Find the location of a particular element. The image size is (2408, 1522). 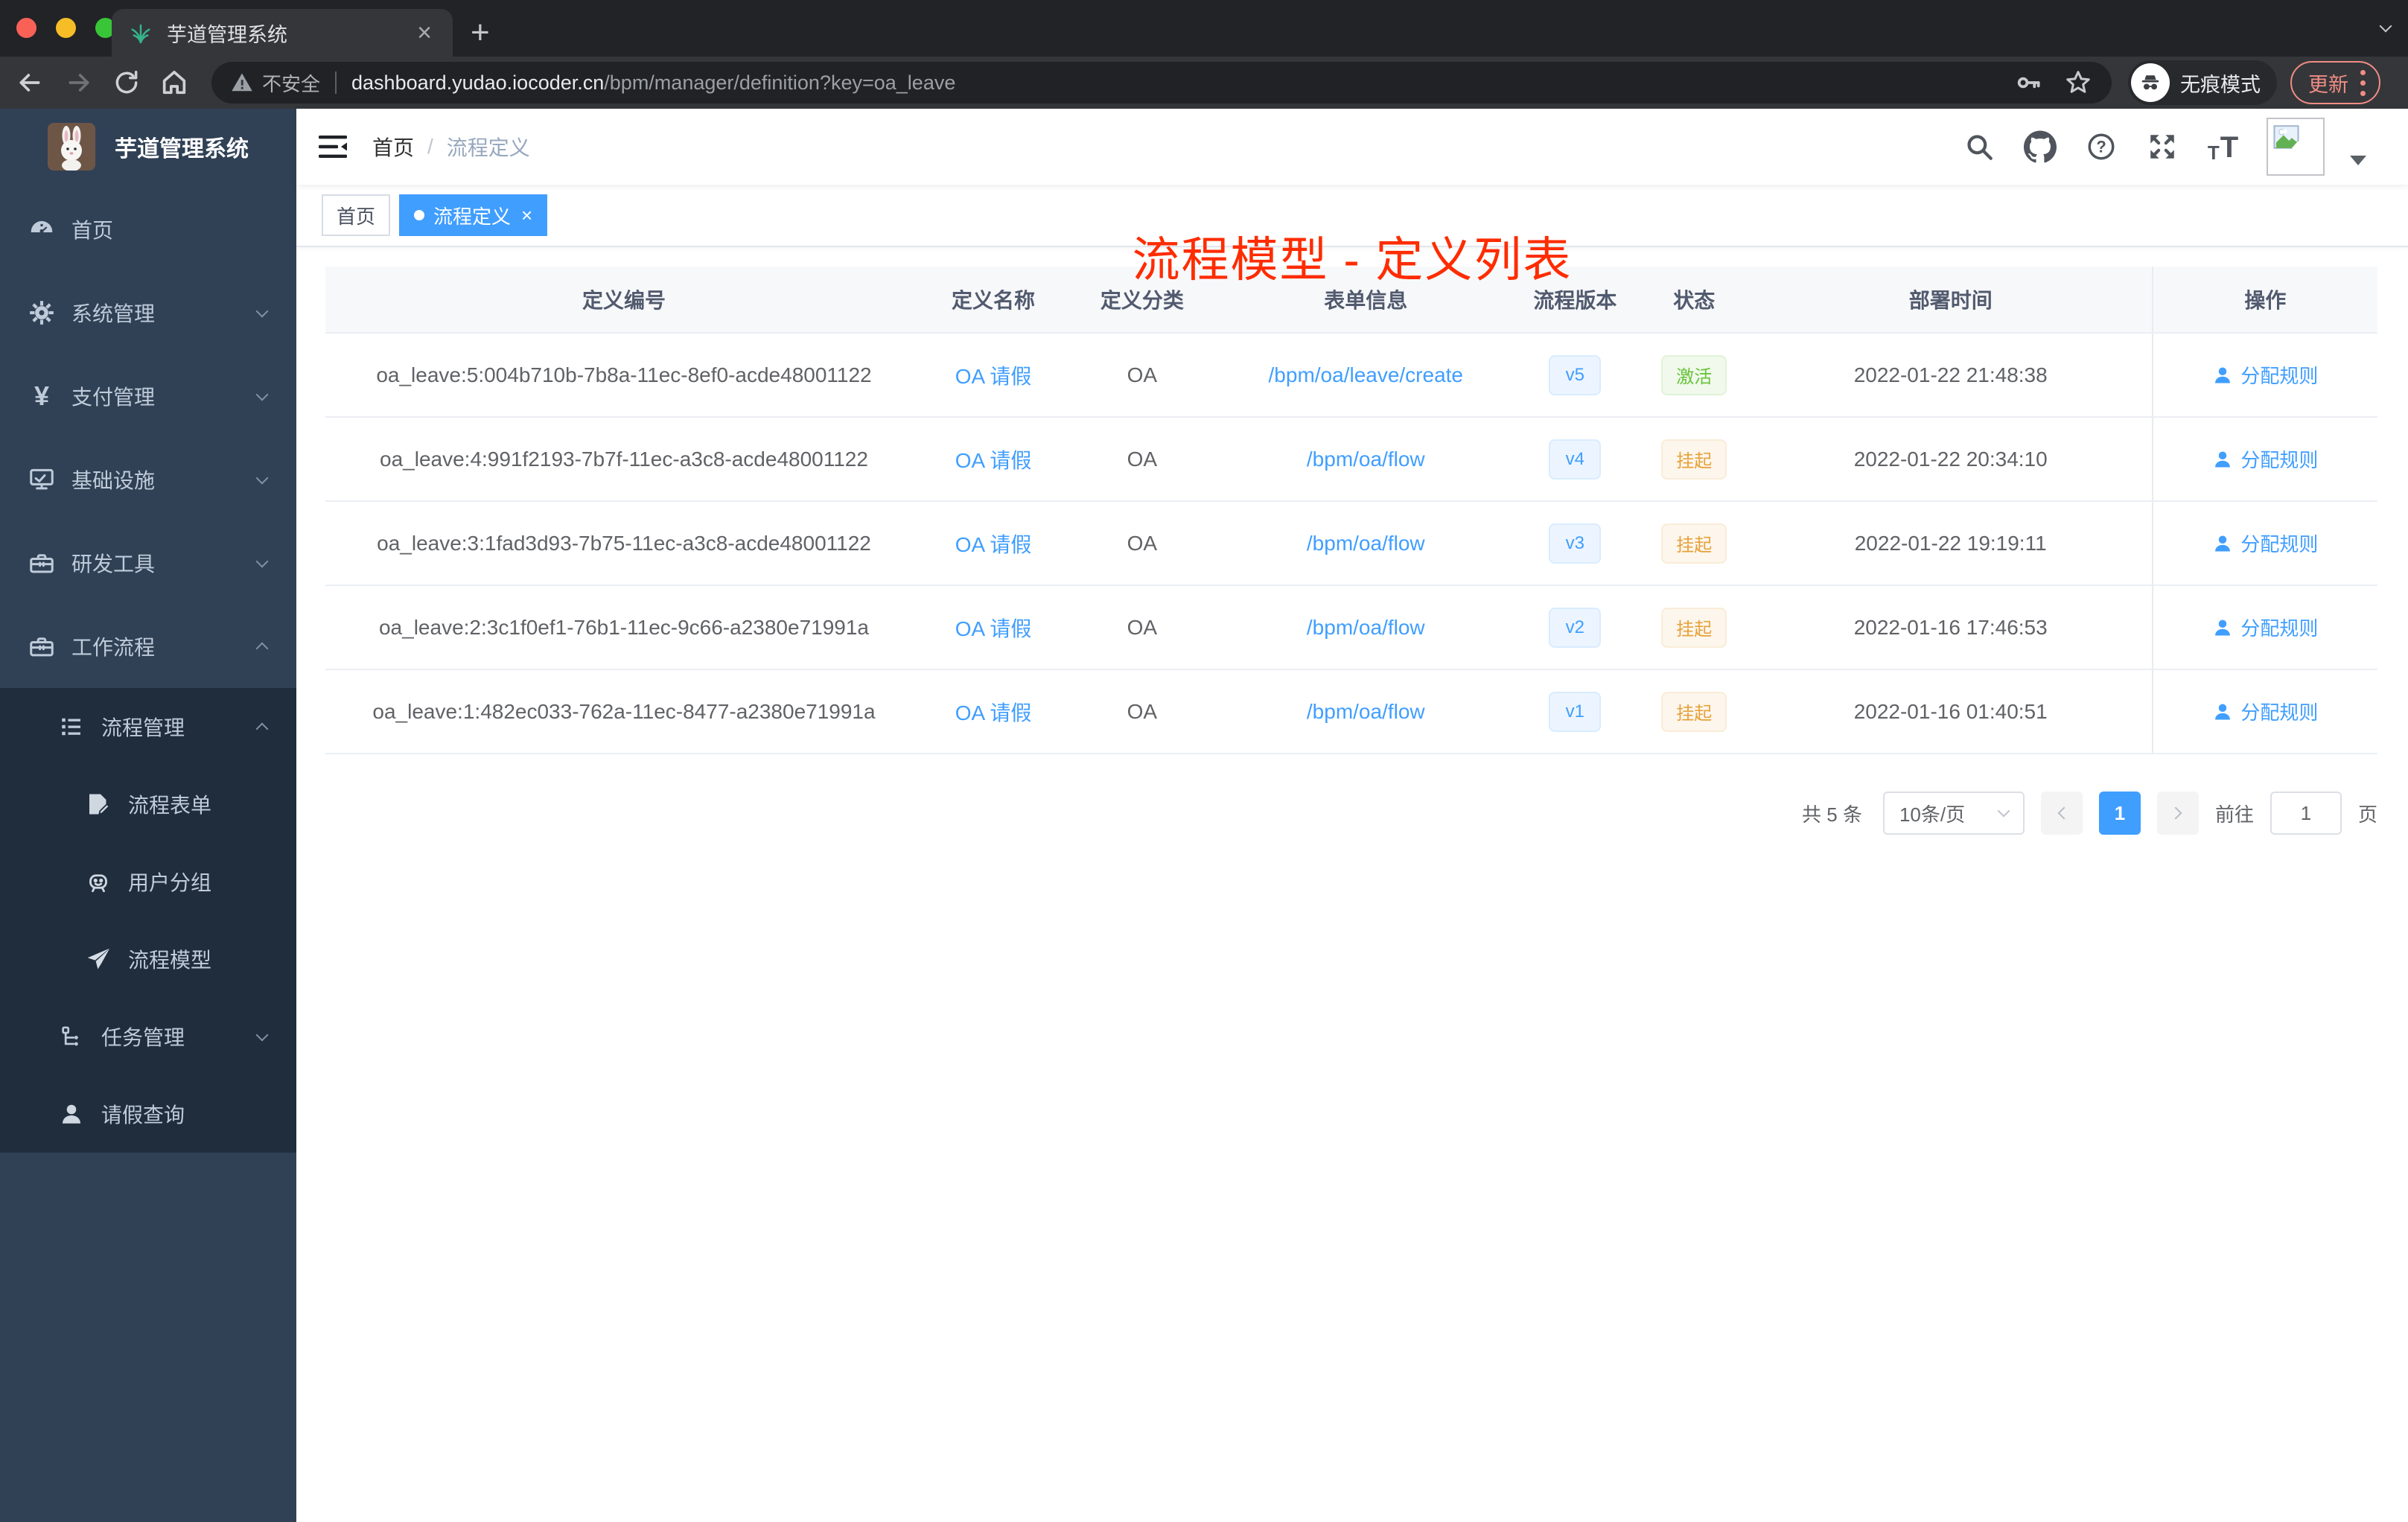

tag-home: 首页 is located at coordinates (356, 215).